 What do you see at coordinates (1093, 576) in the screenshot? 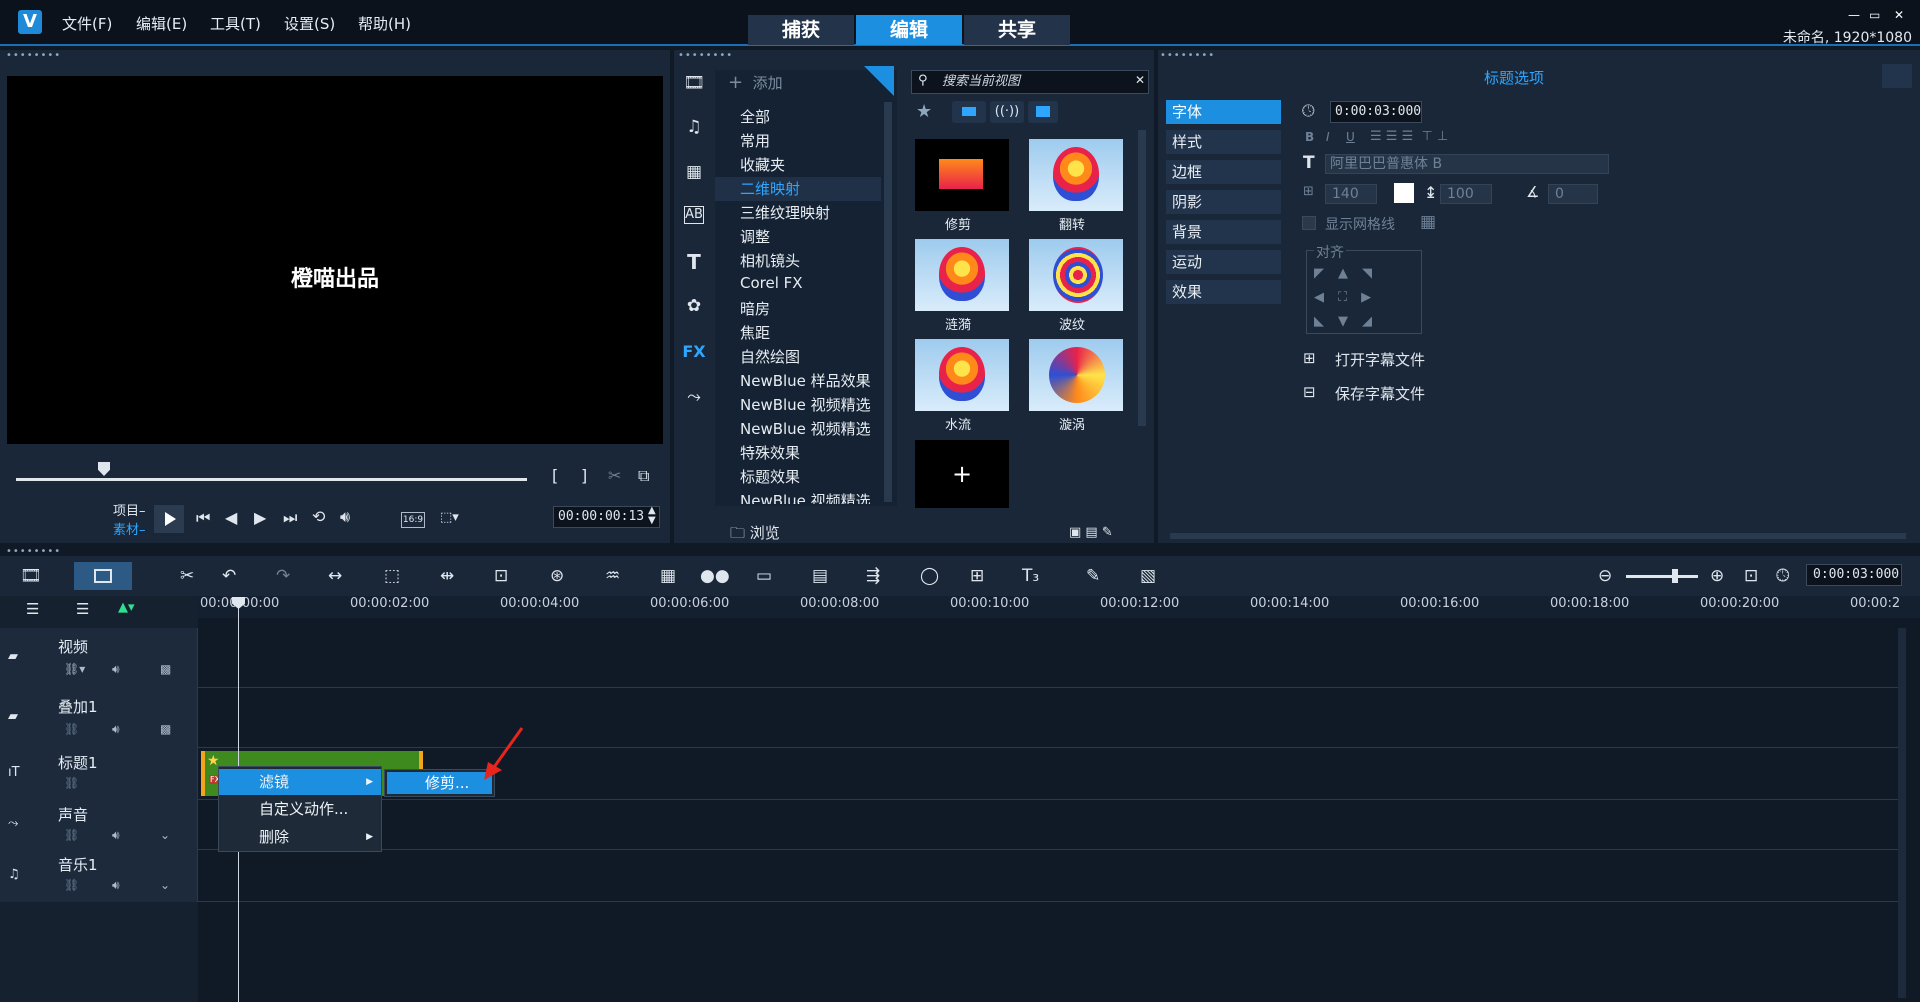
I see `painting-creator-icon: ✎` at bounding box center [1093, 576].